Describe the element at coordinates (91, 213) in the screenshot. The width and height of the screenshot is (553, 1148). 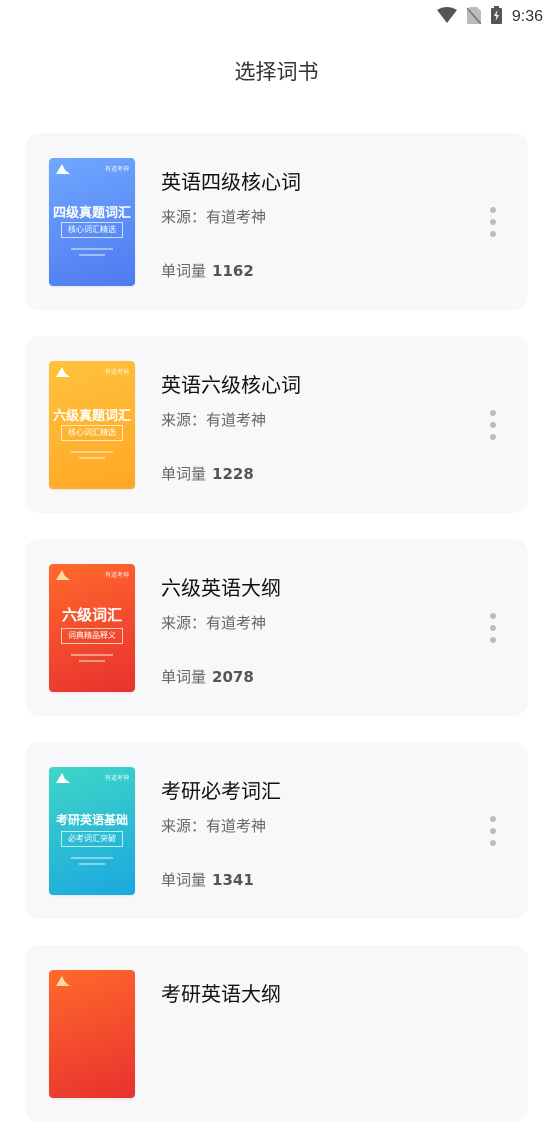
I see `cover-title: 四级真题词汇` at that location.